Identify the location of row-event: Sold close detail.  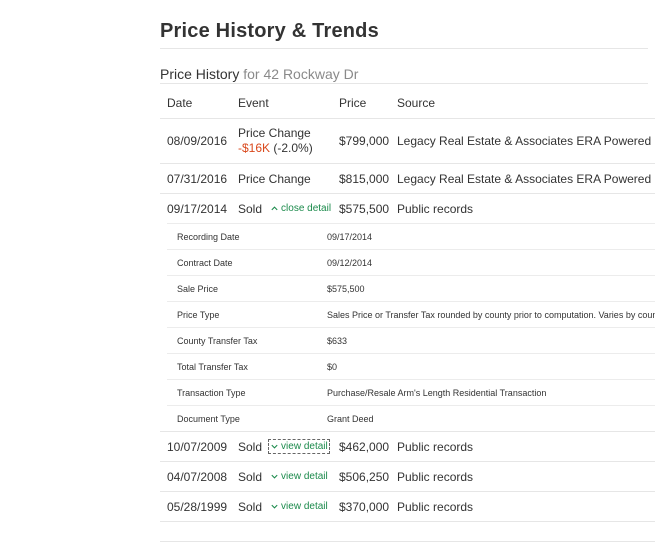
(281, 208).